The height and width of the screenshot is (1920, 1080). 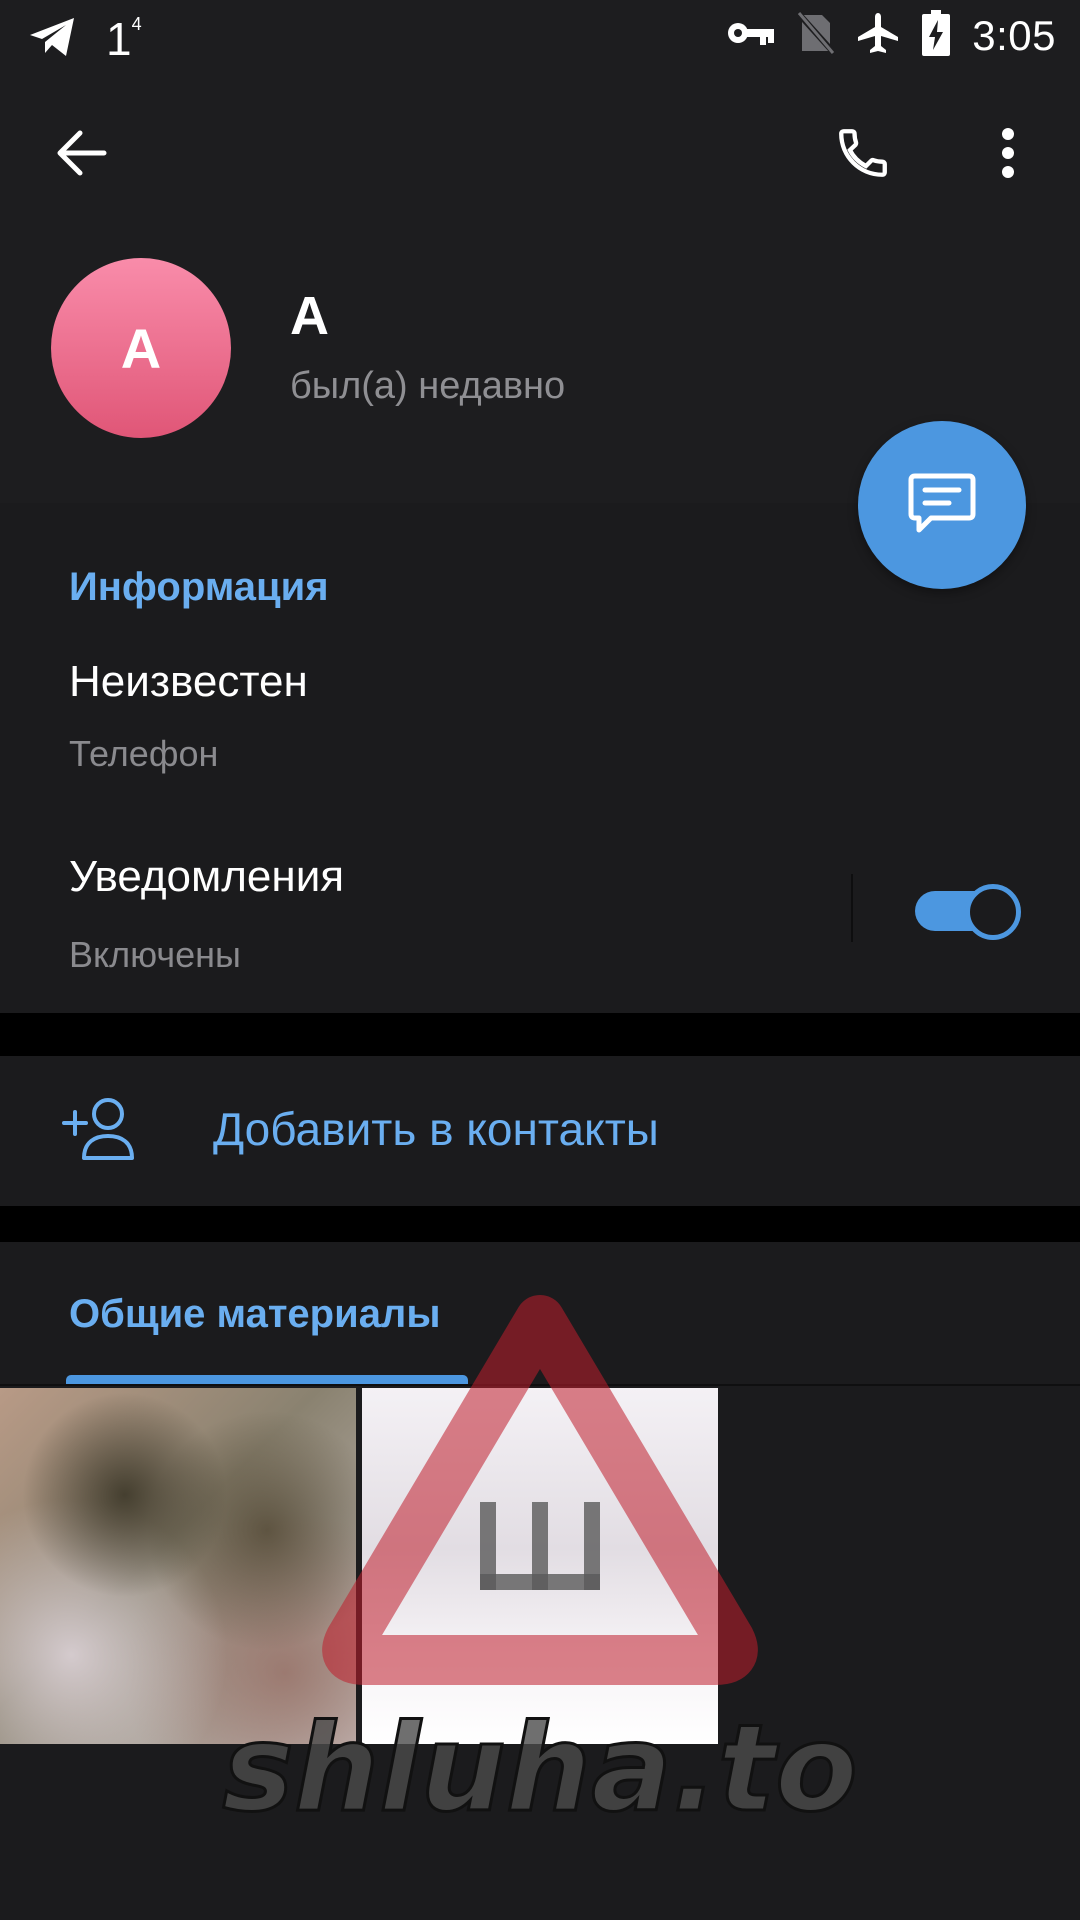 What do you see at coordinates (540, 708) in the screenshot?
I see `phone-row: Неизвестен Телефон` at bounding box center [540, 708].